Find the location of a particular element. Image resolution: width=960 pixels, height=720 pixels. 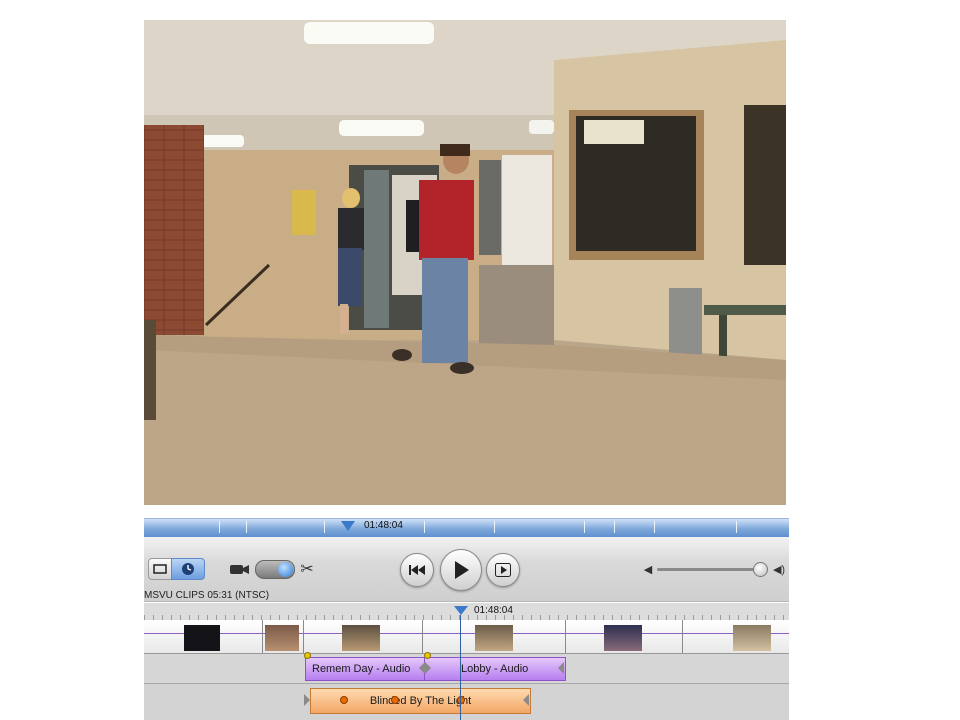

camera-edit-mode-switch is located at coordinates (275, 569).